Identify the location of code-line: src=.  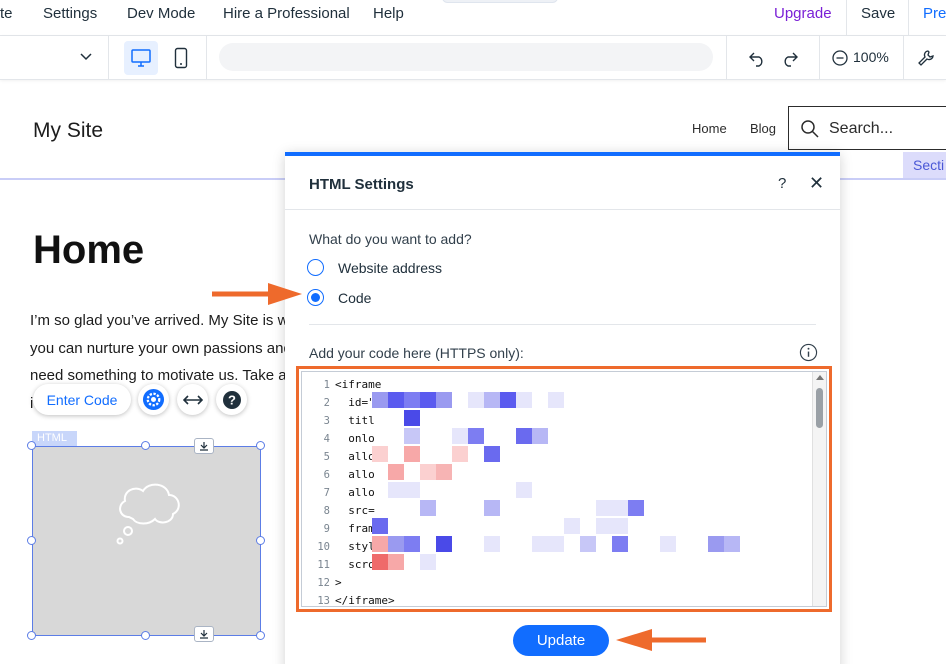
(355, 510).